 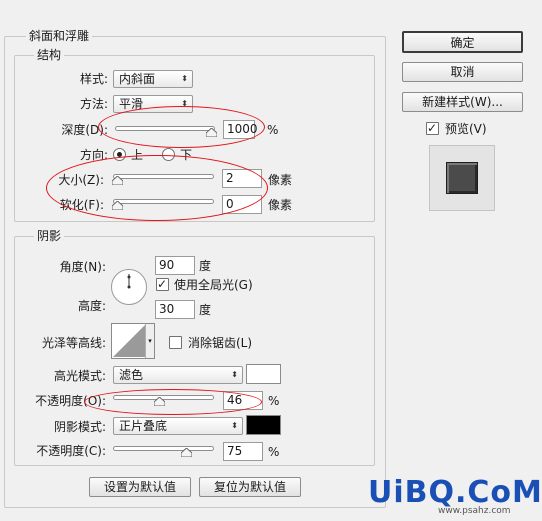 I want to click on style-select: 内斜面 ⬍, so click(x=153, y=79).